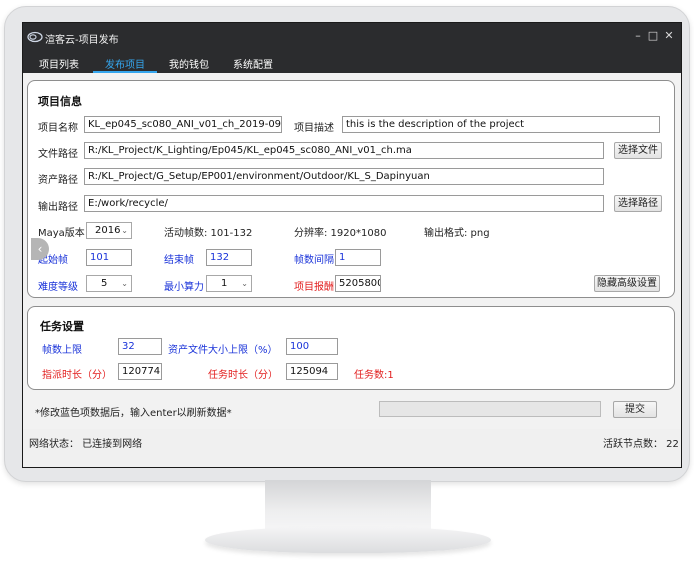  Describe the element at coordinates (501, 124) in the screenshot. I see `project-desc-input: this is the description of the project` at that location.